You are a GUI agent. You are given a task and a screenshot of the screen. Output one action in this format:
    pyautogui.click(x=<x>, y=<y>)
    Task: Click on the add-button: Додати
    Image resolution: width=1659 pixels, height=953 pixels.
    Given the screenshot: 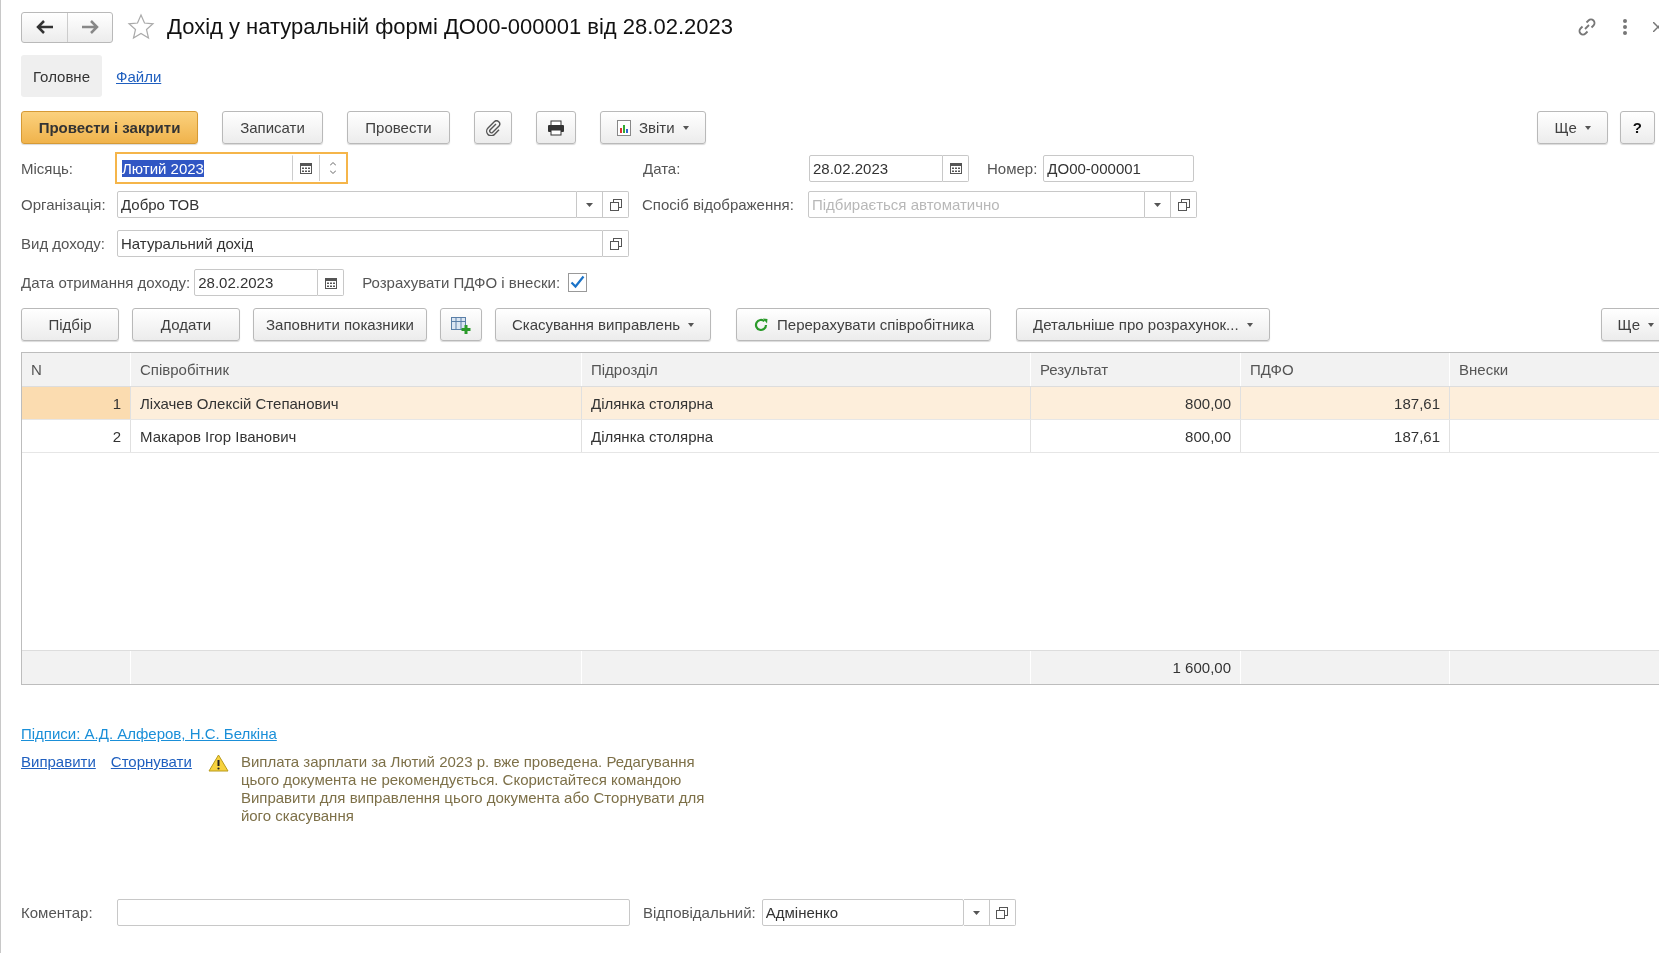 What is the action you would take?
    pyautogui.click(x=186, y=324)
    